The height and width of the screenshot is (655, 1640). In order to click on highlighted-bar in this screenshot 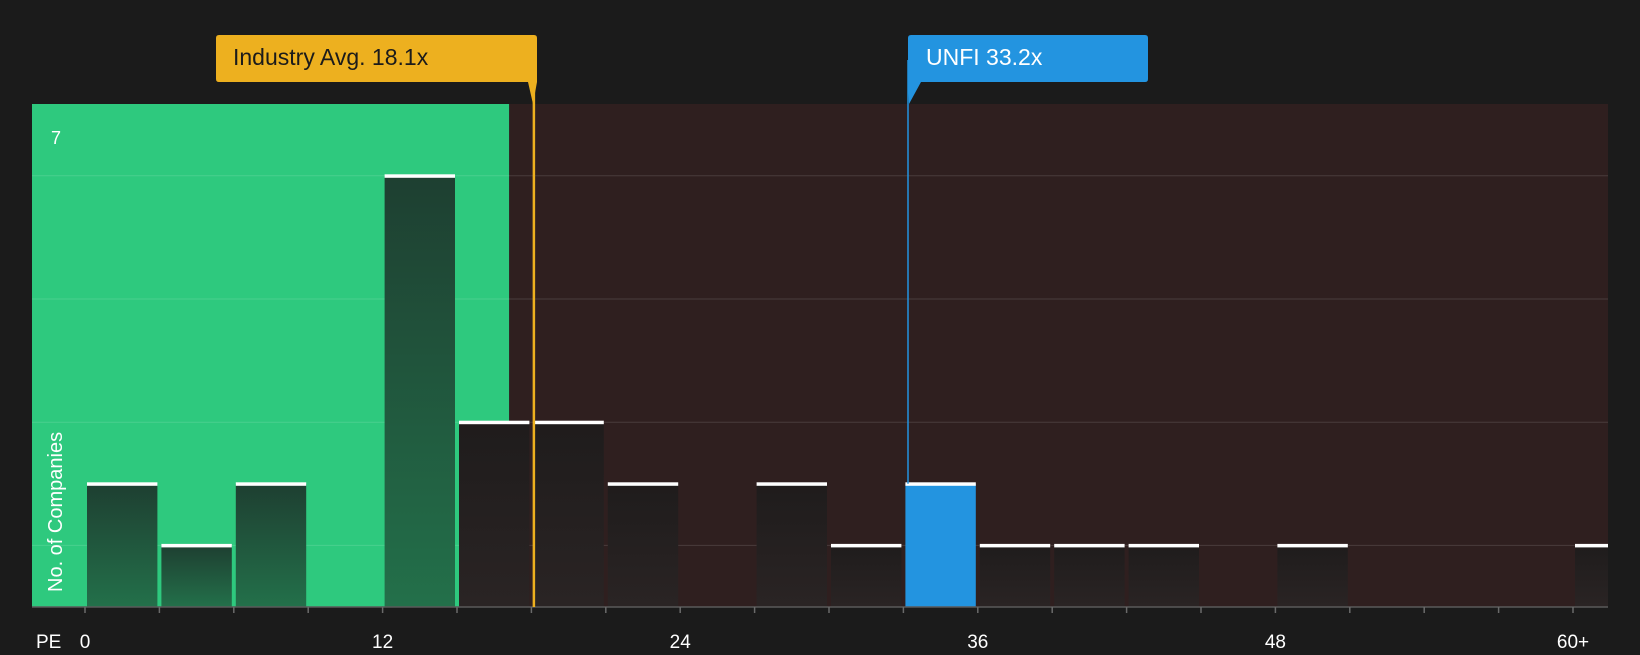, I will do `click(940, 545)`.